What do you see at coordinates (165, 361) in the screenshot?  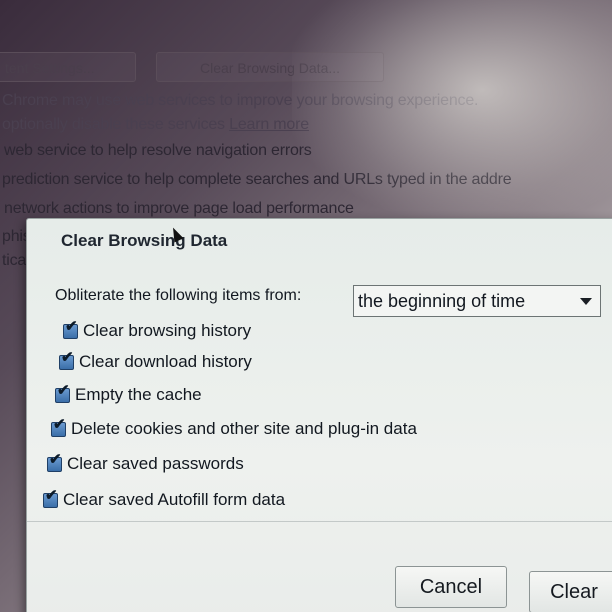 I see `option-label: Clear download history` at bounding box center [165, 361].